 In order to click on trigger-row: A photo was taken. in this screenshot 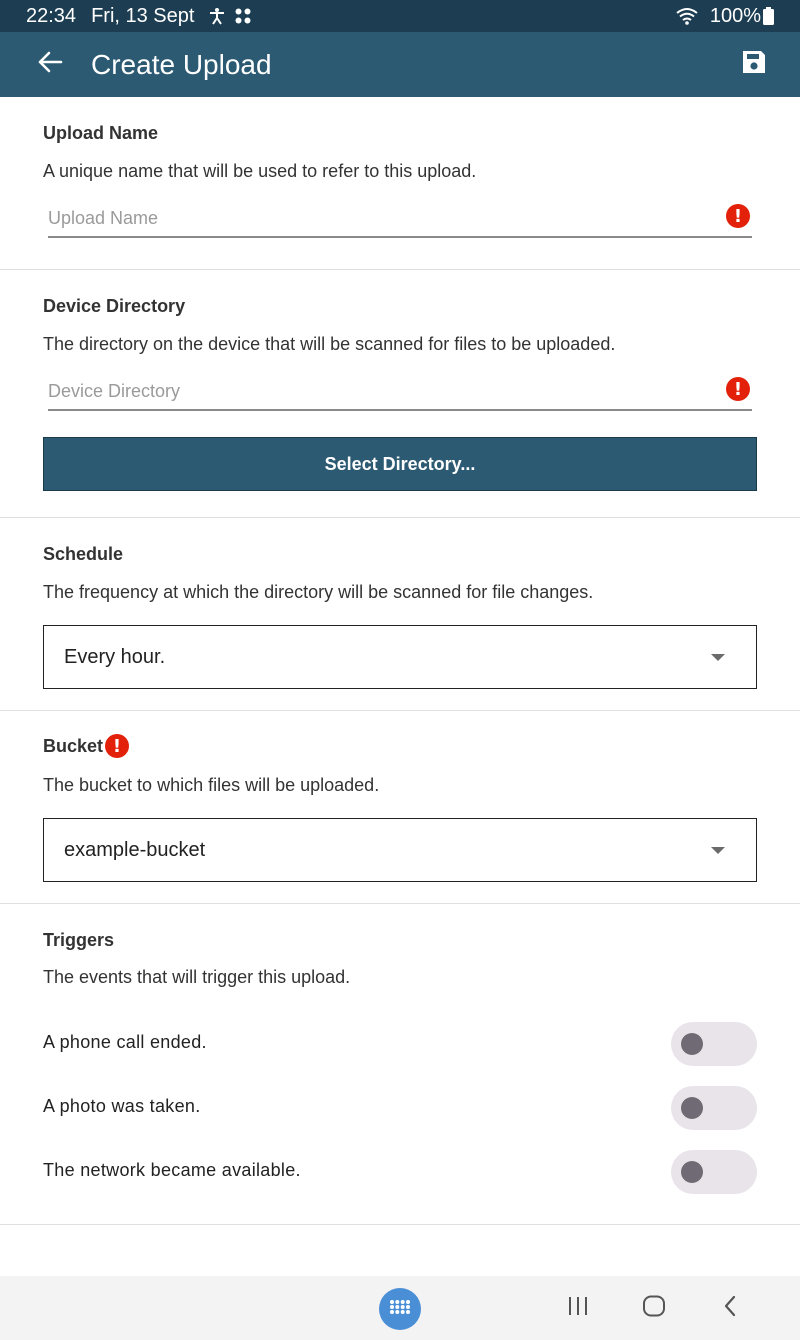, I will do `click(400, 1108)`.